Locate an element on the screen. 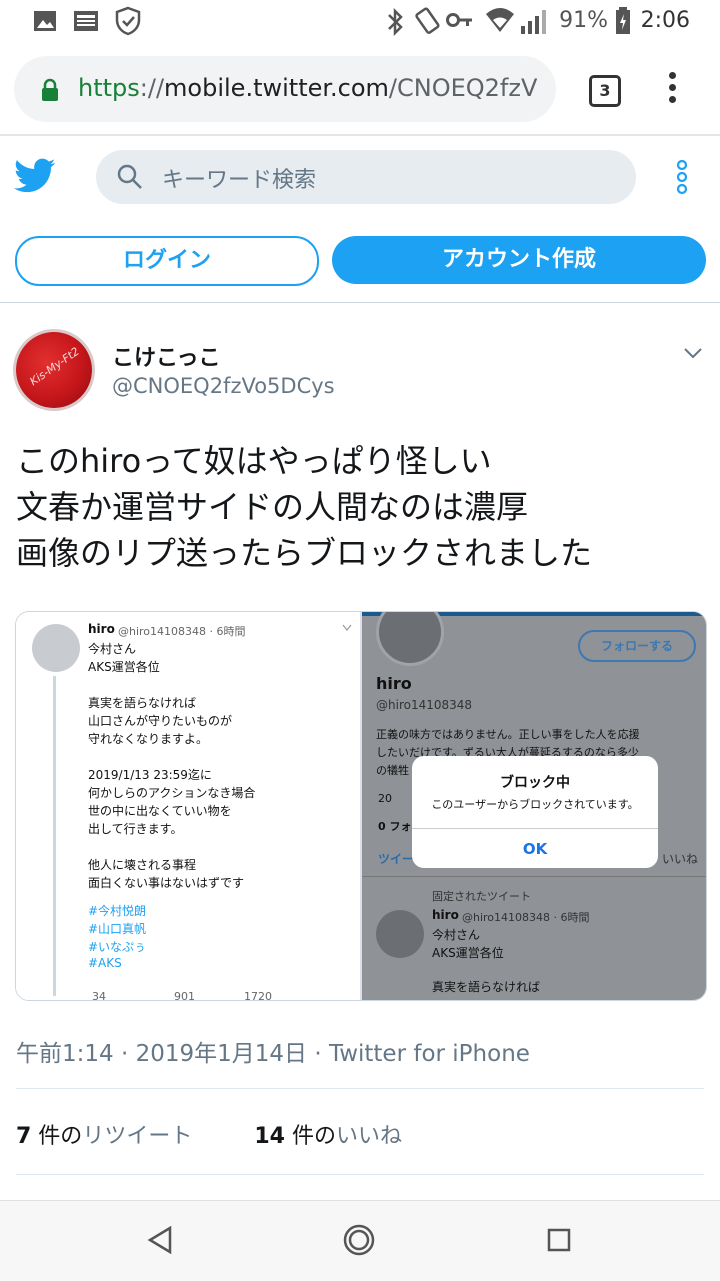 The width and height of the screenshot is (720, 1281). dialog-ok-button: OK is located at coordinates (535, 849).